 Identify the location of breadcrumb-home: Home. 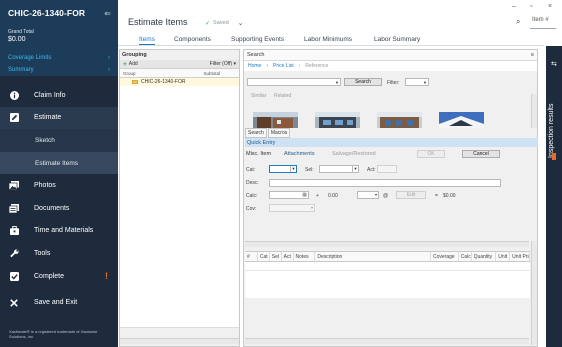
(254, 66).